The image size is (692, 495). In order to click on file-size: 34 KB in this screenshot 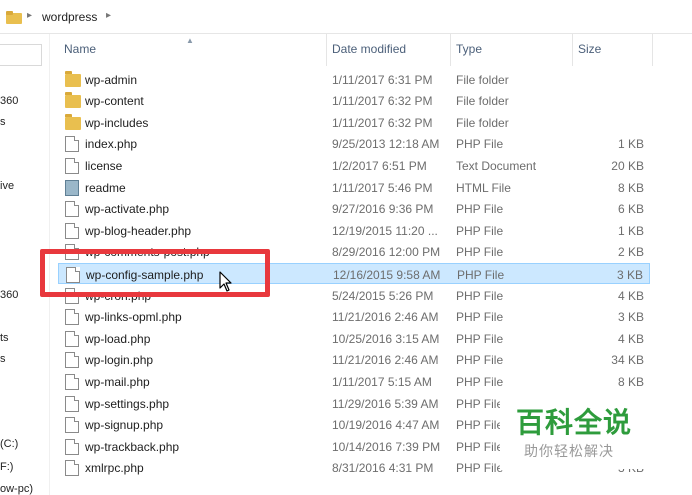, I will do `click(627, 360)`.